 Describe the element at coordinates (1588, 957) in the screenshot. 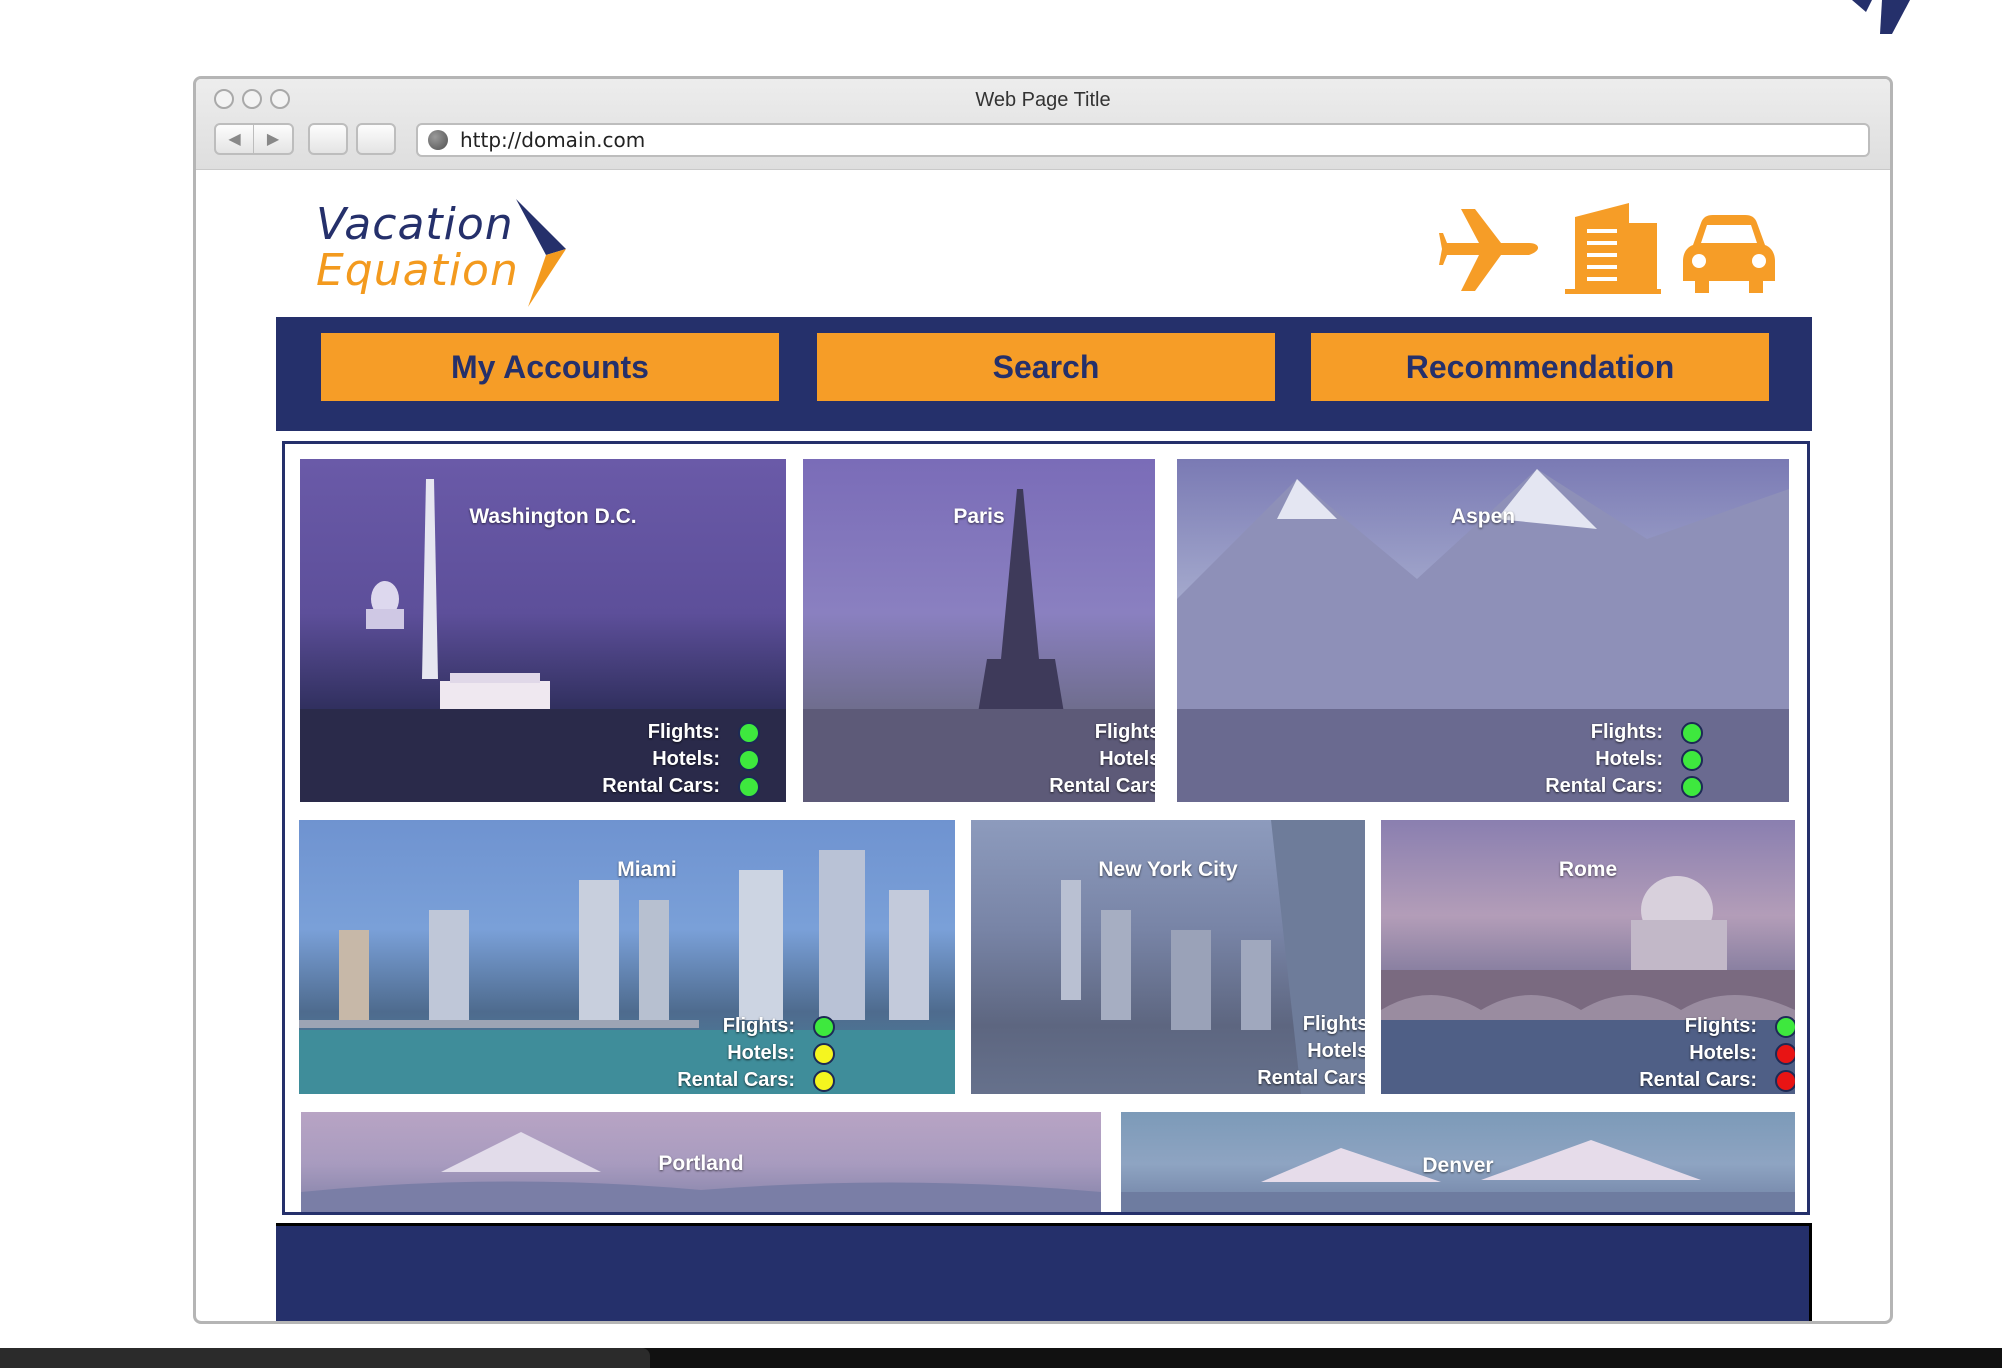

I see `destination-tile-rome: Rome Flights: Hotels: Rental Cars:` at that location.